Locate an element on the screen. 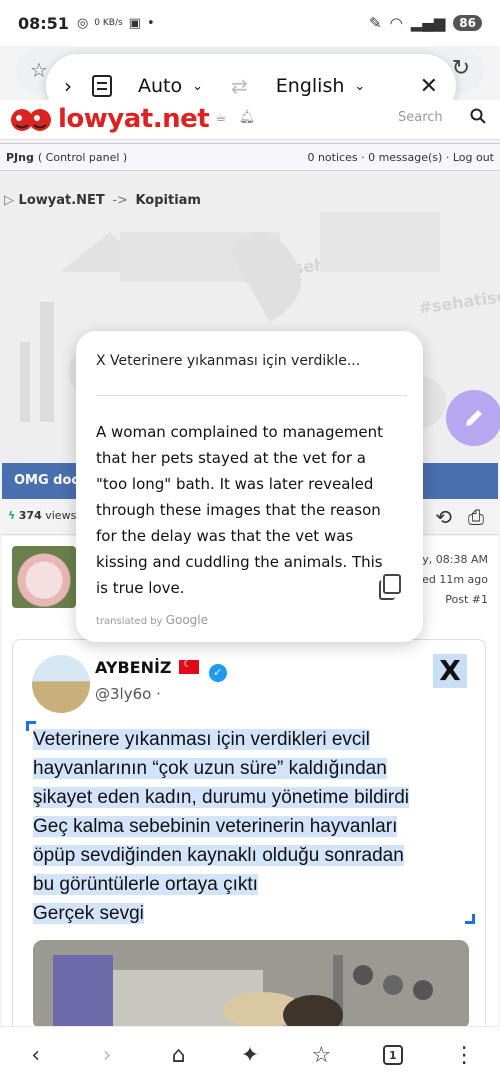 This screenshot has width=500, height=1083. forward-icon: › is located at coordinates (107, 1055).